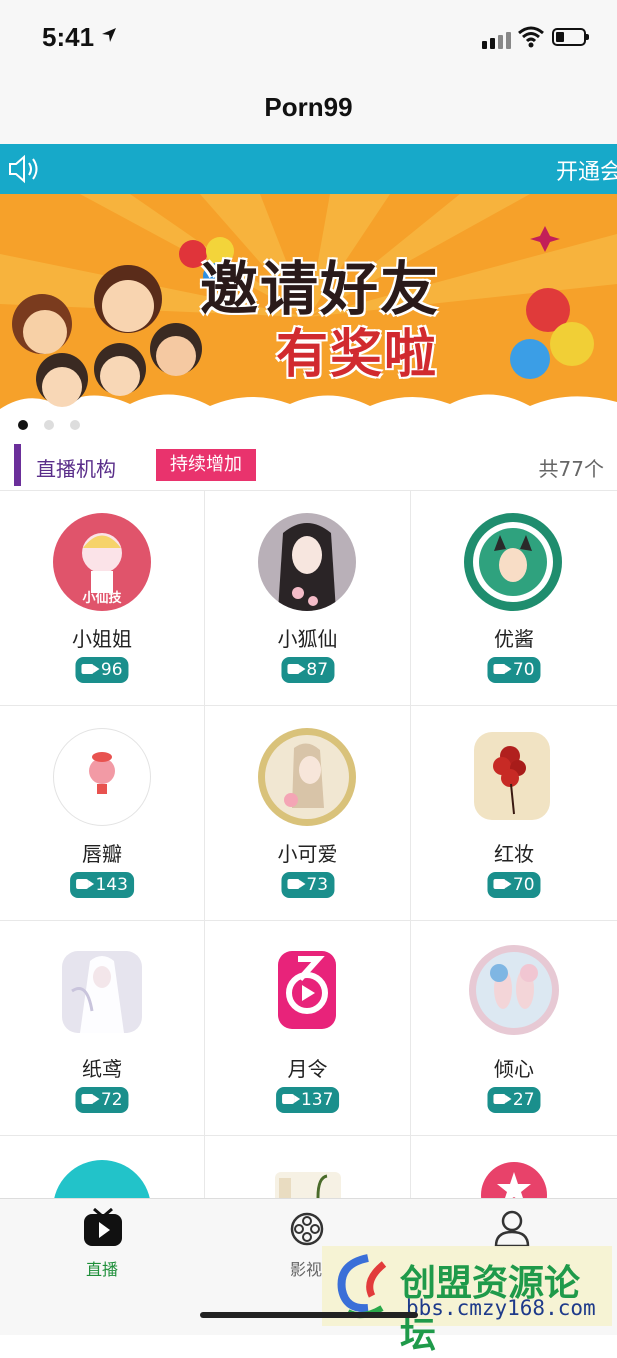 The height and width of the screenshot is (1358, 617). Describe the element at coordinates (357, 355) in the screenshot. I see `banner-subtitle: 有奖啦` at that location.